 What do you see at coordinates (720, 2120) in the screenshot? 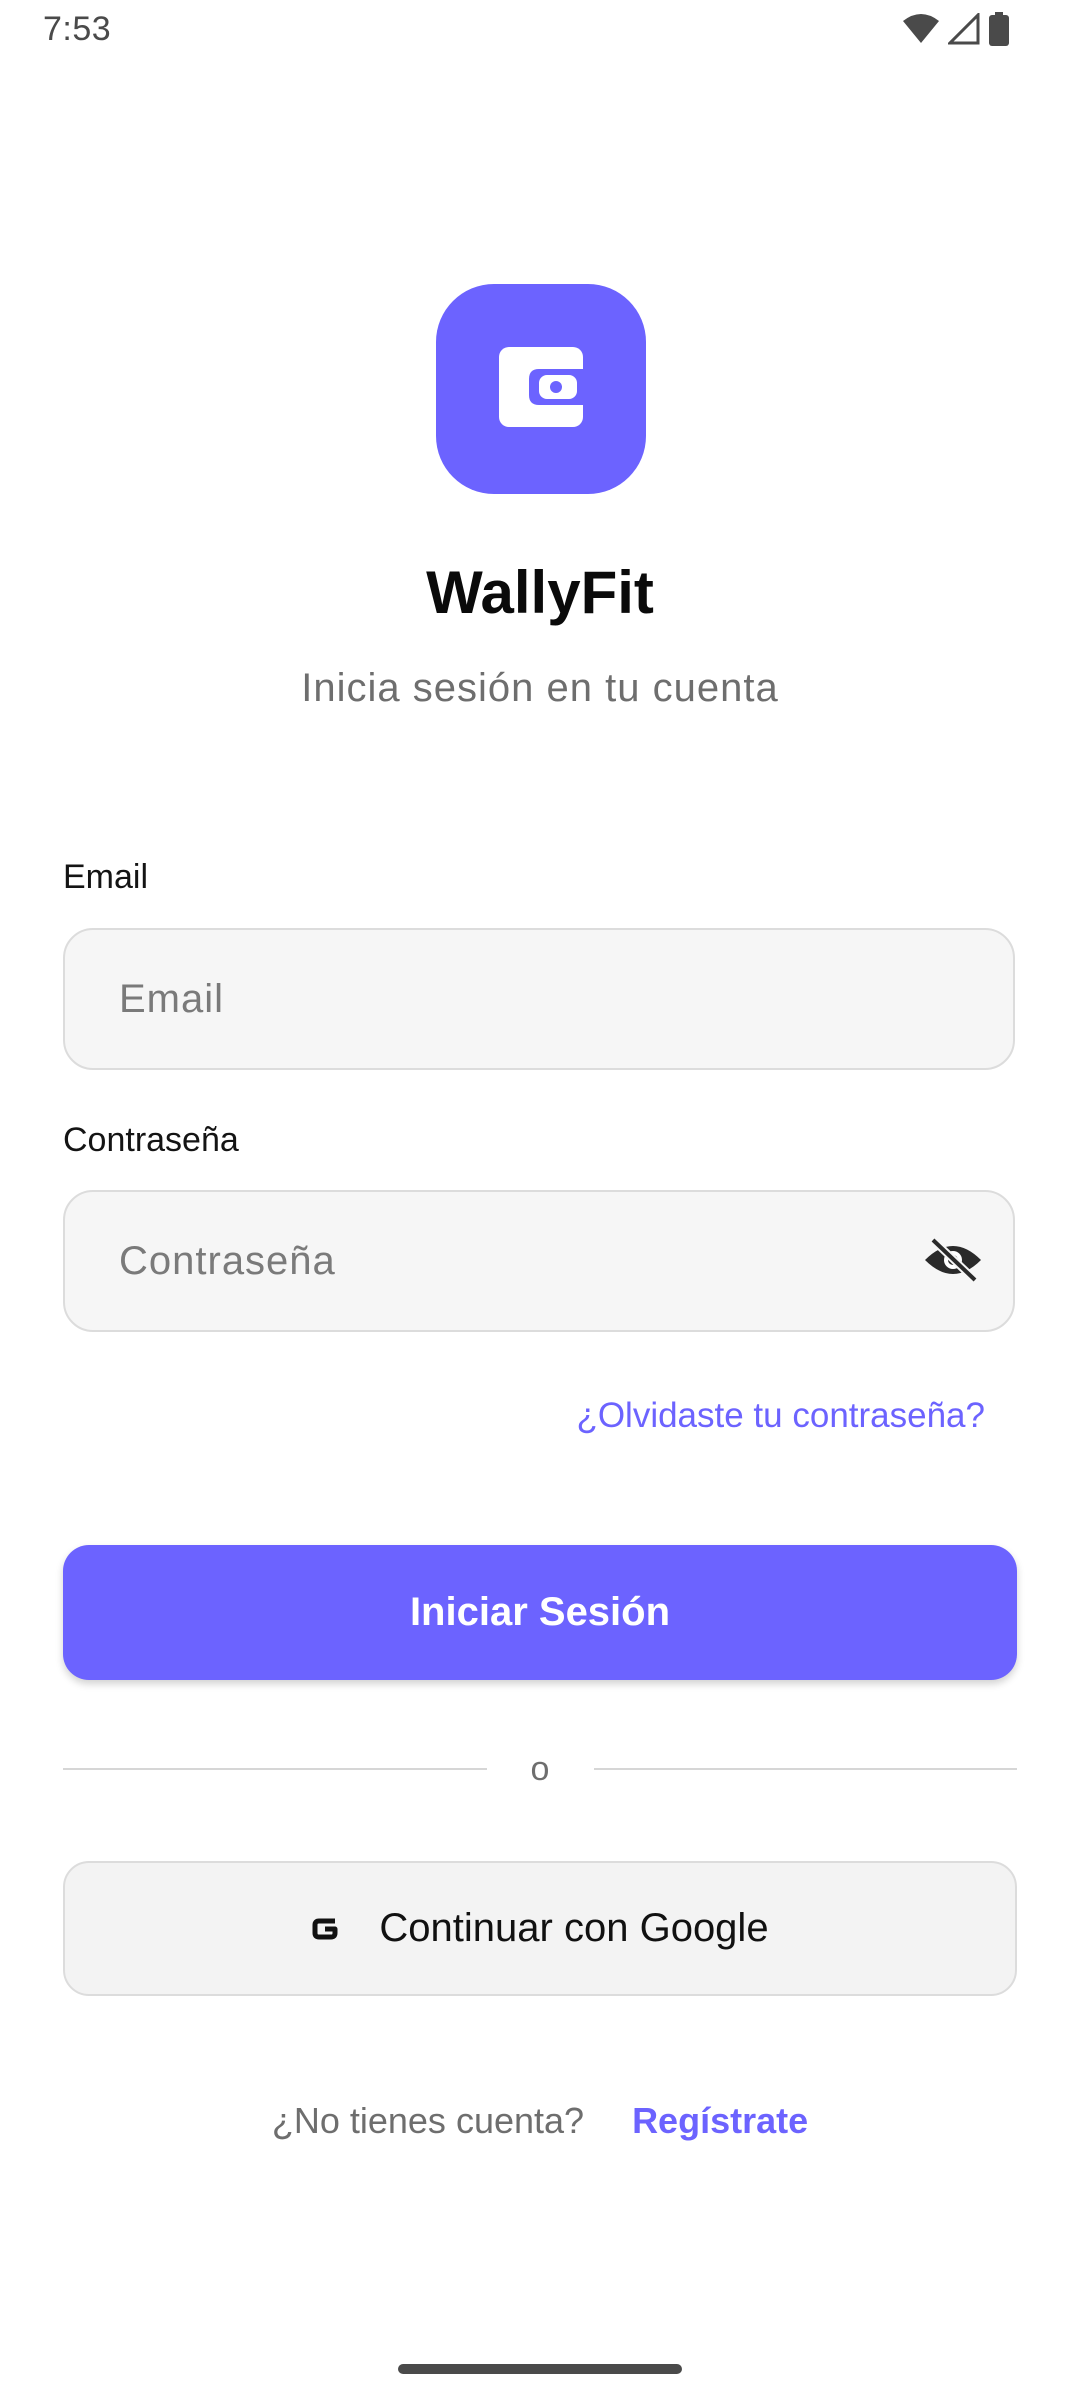
I see `signup-link: Regístrate` at bounding box center [720, 2120].